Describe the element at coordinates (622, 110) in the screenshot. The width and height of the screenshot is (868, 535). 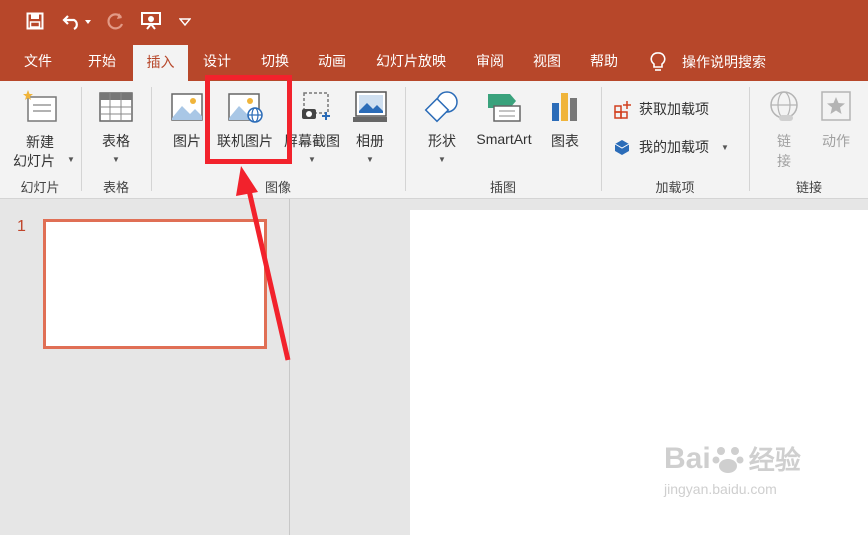
I see `store-icon` at that location.